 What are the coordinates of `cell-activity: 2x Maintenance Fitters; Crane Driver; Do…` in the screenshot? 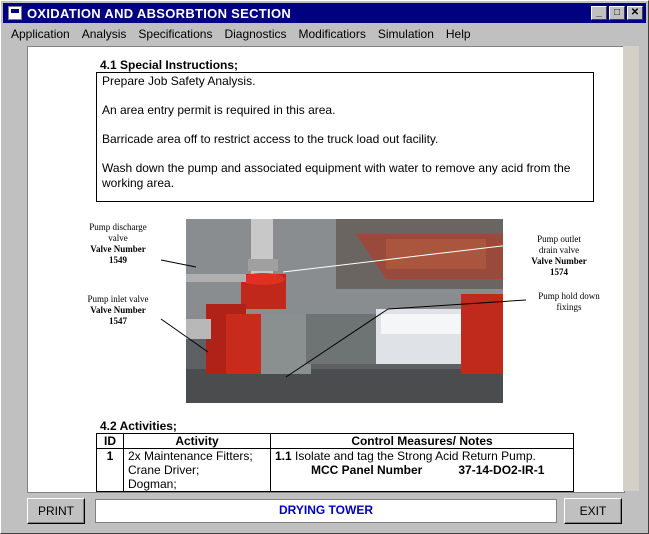 It's located at (197, 470).